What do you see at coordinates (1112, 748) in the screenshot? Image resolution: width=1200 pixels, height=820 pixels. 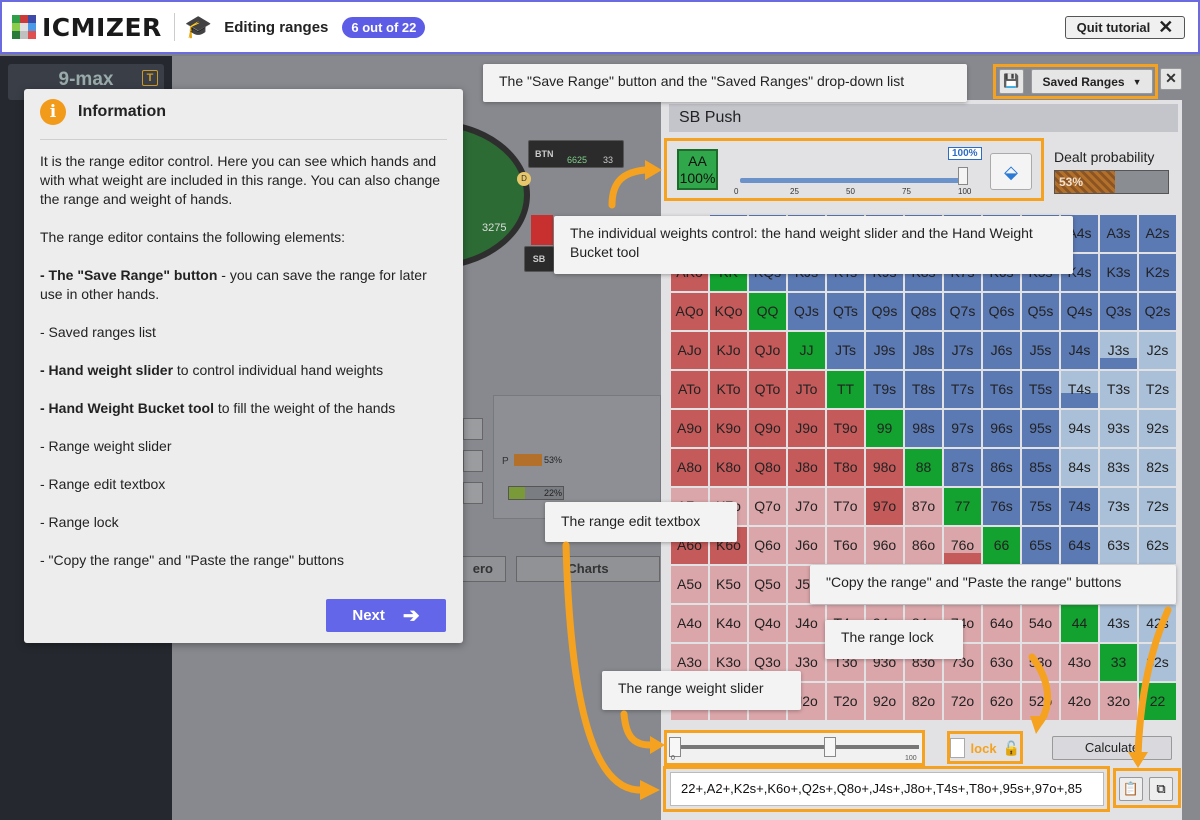 I see `calculate-button: Calculate` at bounding box center [1112, 748].